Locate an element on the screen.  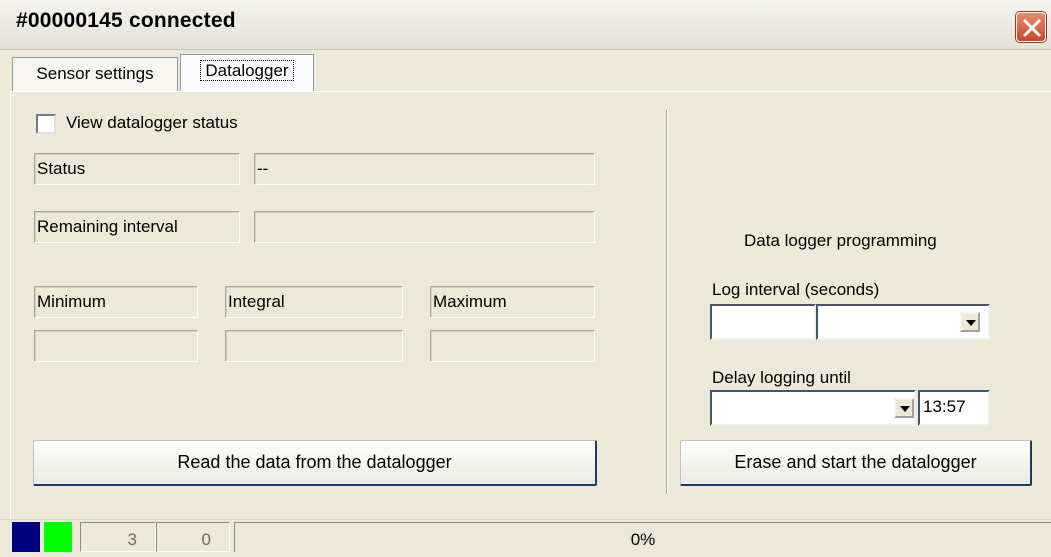
integral-value is located at coordinates (314, 346).